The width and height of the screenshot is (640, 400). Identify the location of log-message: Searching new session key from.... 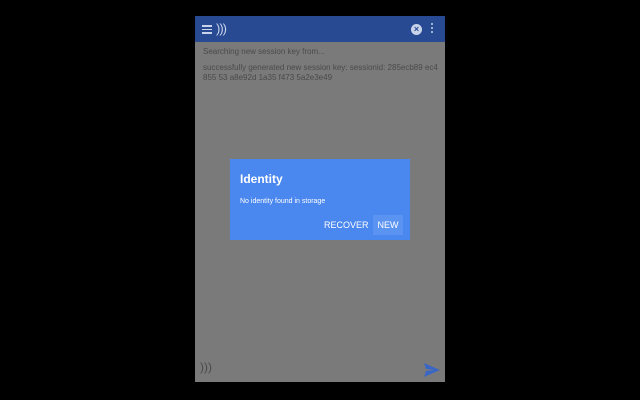
(264, 51).